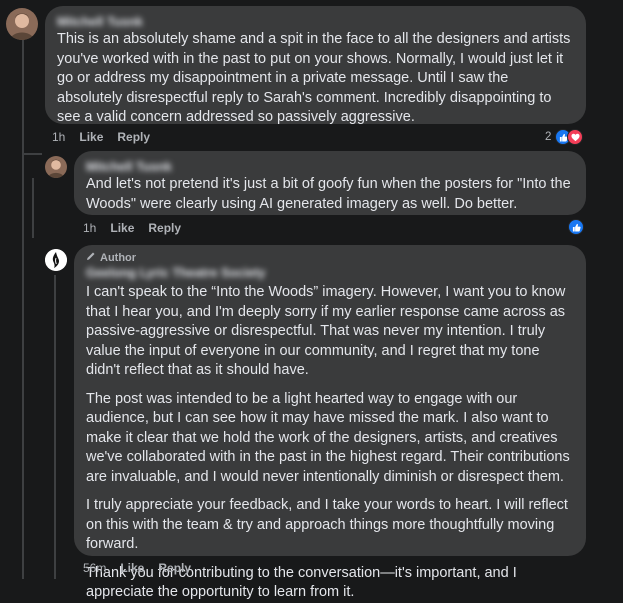 Image resolution: width=623 pixels, height=603 pixels. Describe the element at coordinates (575, 137) in the screenshot. I see `love-icon` at that location.